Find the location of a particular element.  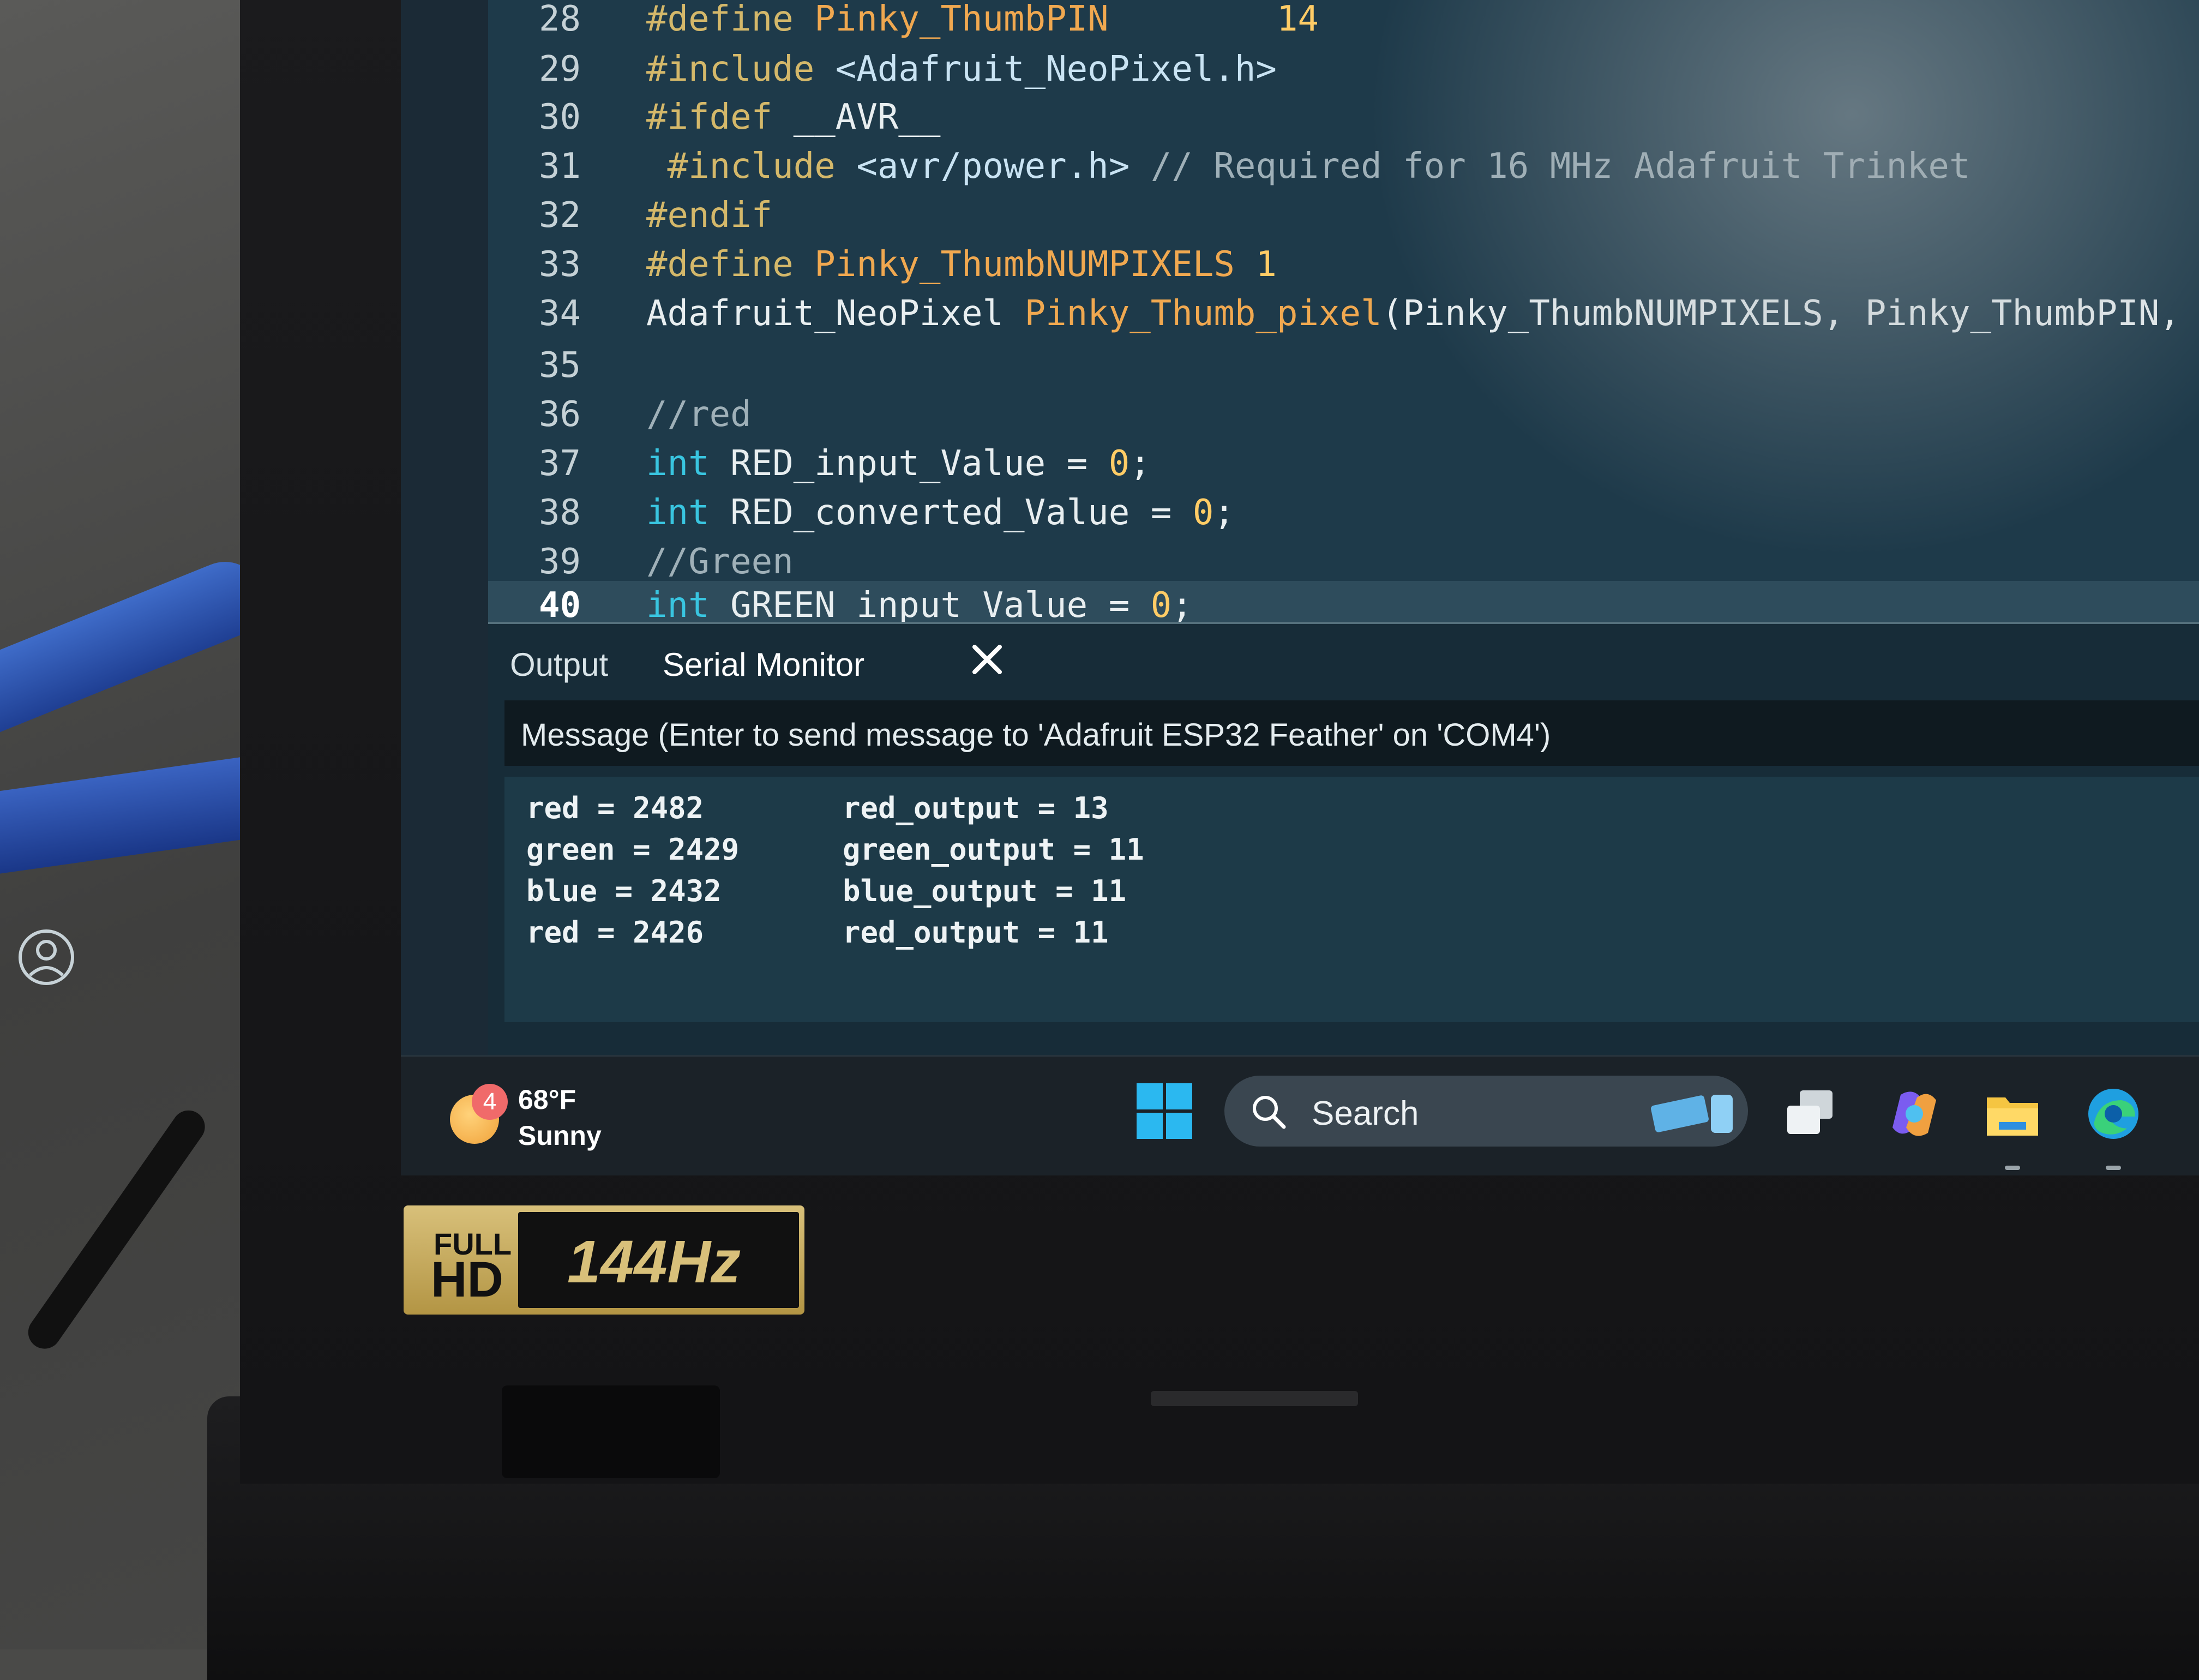

taskbar-search-box: Search is located at coordinates (1486, 1111).